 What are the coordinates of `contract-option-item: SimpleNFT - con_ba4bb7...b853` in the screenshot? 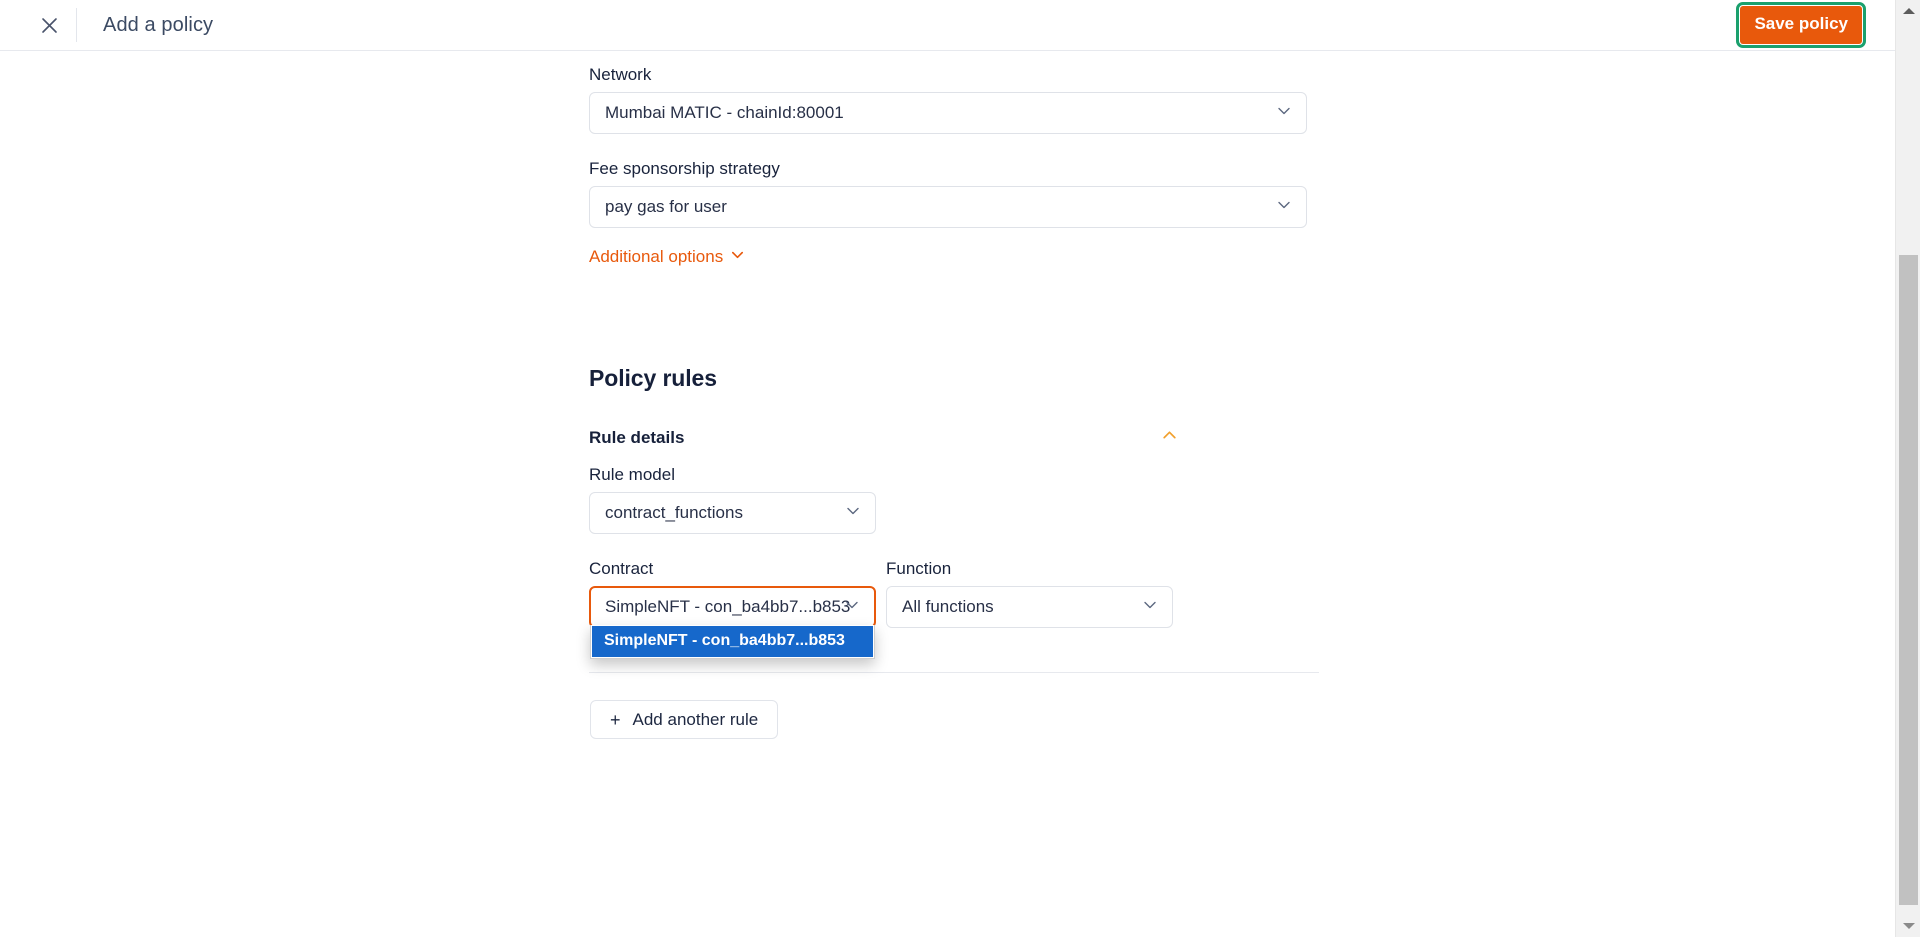 It's located at (732, 642).